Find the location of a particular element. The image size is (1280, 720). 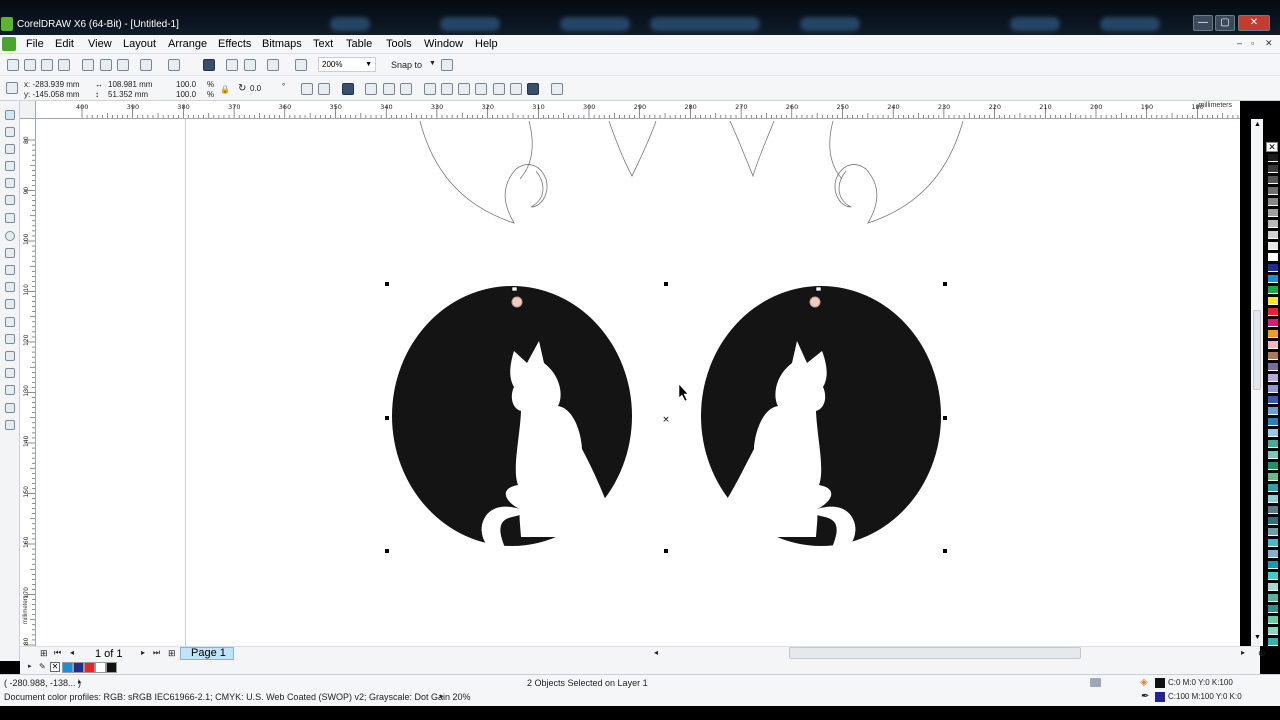

export-icon is located at coordinates (250, 65).